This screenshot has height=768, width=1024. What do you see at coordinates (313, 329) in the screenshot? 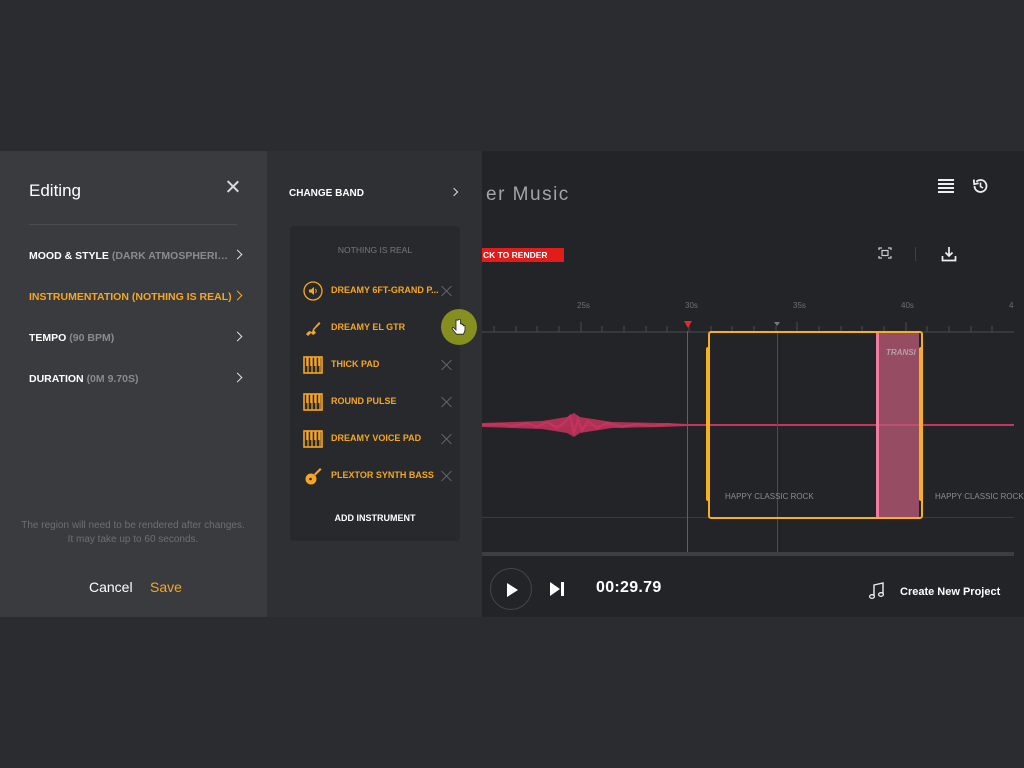
I see `electric-guitar-icon` at bounding box center [313, 329].